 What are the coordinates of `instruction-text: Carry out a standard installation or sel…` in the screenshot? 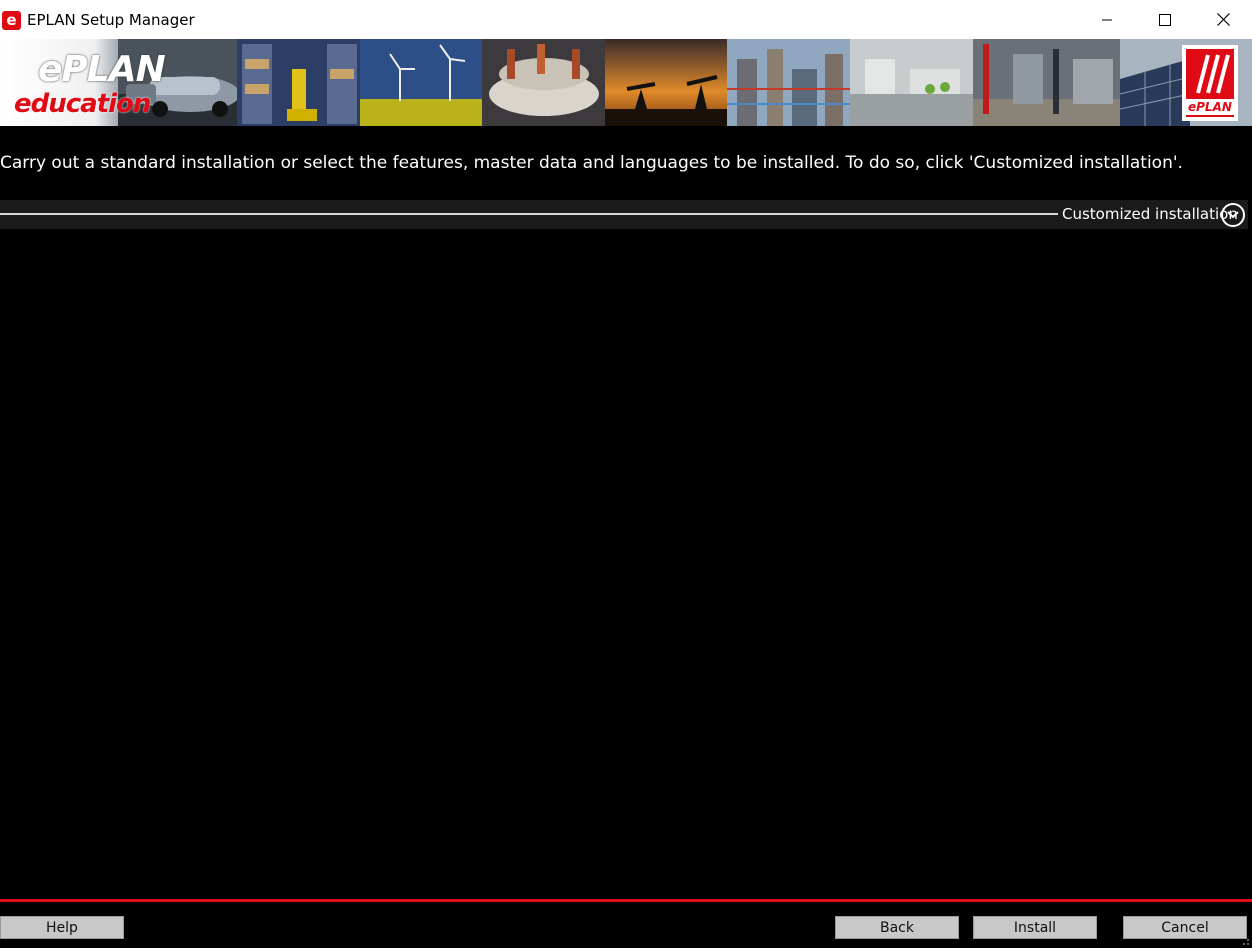 It's located at (591, 163).